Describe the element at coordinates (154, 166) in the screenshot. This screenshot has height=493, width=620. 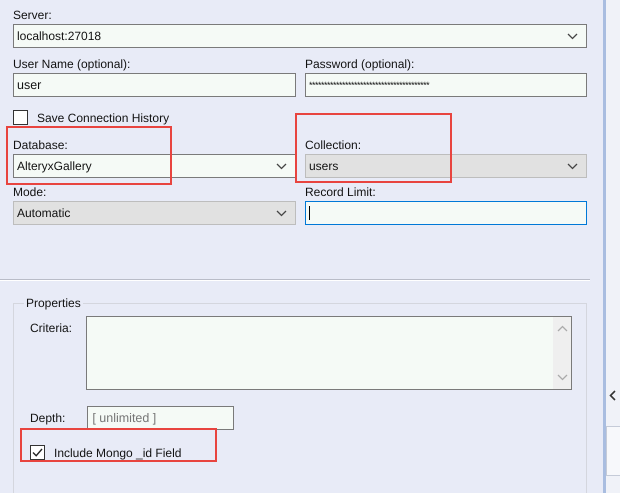
I see `dropdown: AlteryxGallery` at that location.